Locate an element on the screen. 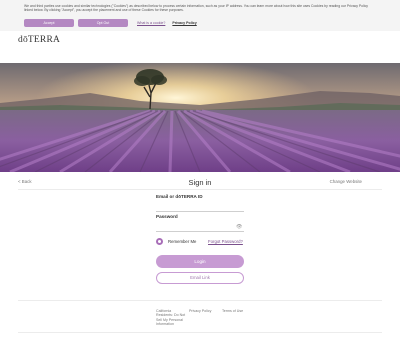  footer-link-terms: Terms of Use is located at coordinates (232, 311).